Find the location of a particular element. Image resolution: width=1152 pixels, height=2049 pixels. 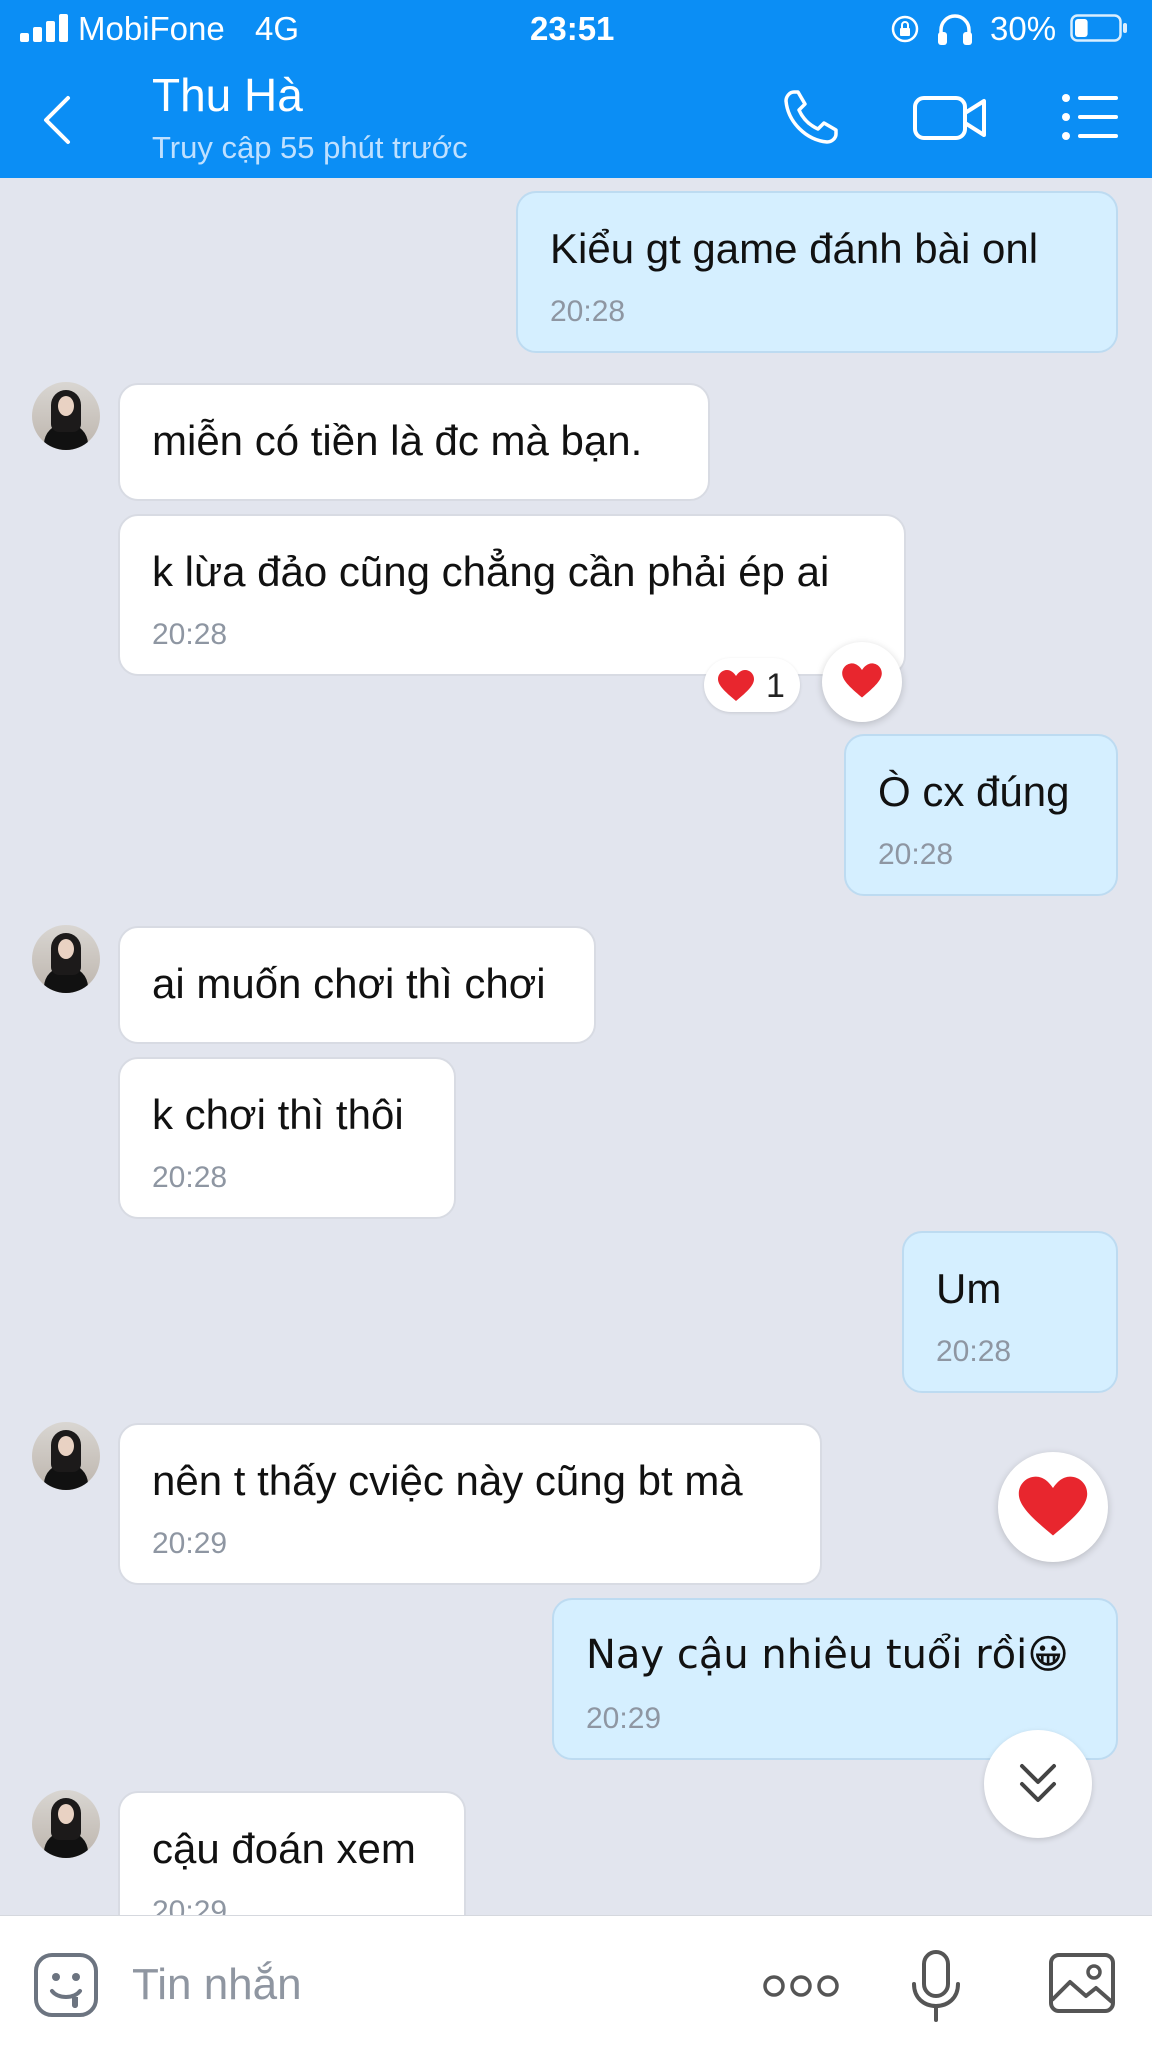

message-bubble-outgoing: Ò cx đúng 20:28 is located at coordinates (981, 815).